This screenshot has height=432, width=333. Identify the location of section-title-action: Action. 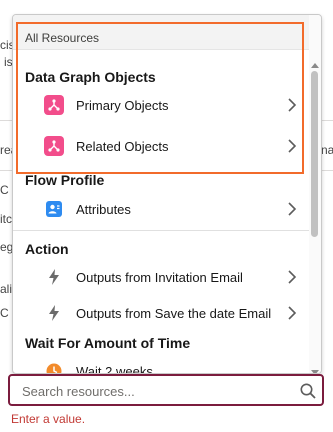
(47, 249).